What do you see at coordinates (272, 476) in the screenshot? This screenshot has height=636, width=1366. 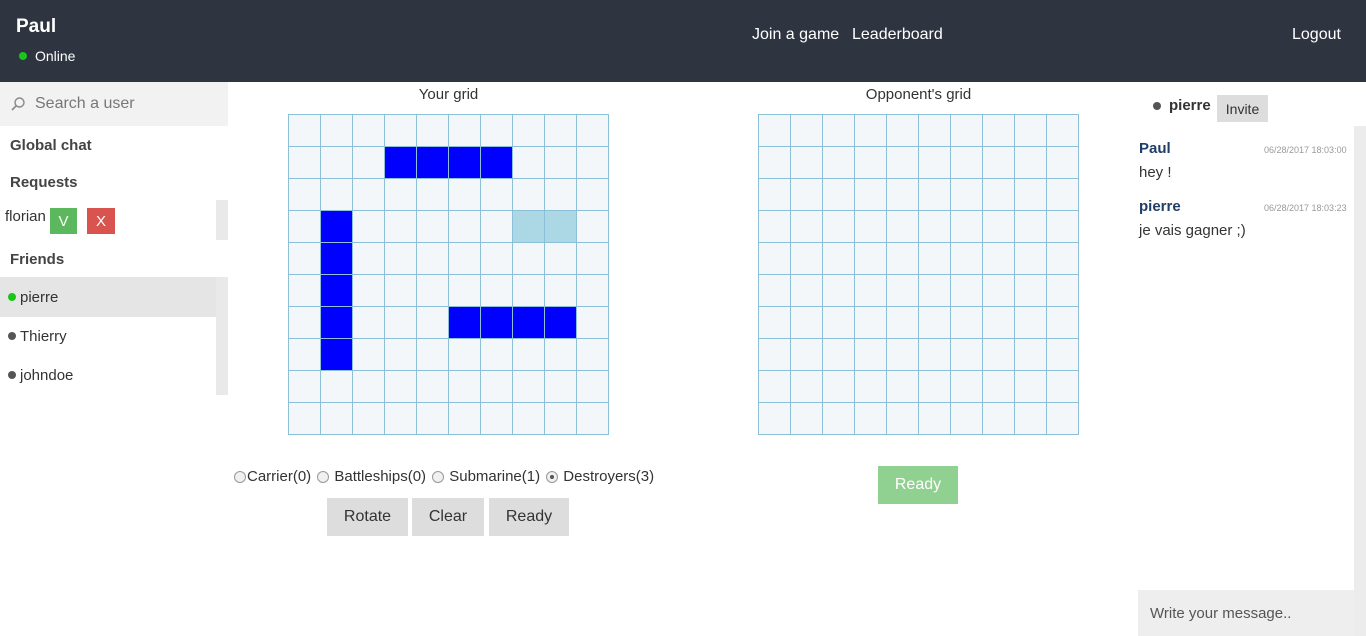 I see `ship-option-carrier: Carrier(0)` at bounding box center [272, 476].